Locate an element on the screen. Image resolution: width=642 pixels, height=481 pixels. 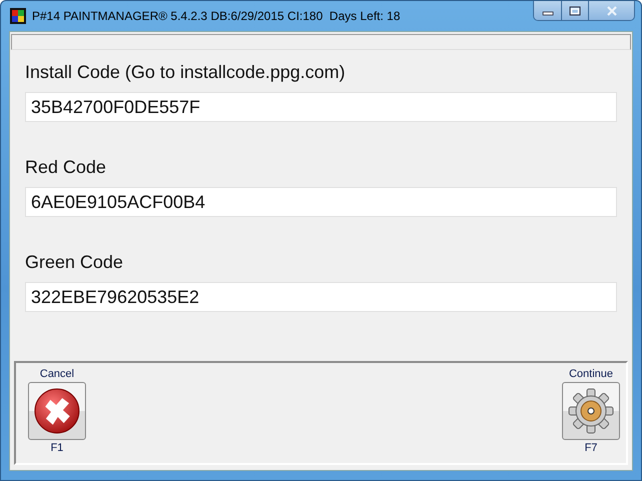
input-field: 322EBE79620535E2 is located at coordinates (321, 297).